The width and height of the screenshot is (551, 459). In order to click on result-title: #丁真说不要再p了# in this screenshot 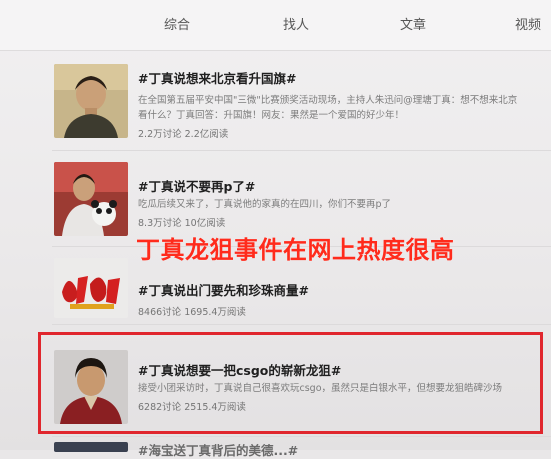, I will do `click(196, 185)`.